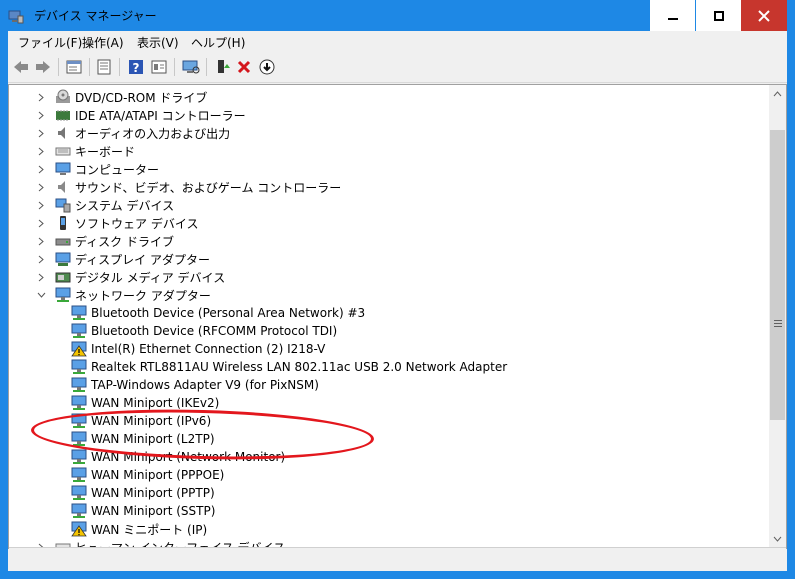 This screenshot has height=579, width=795. I want to click on network-adapter-label: Bluetooth Device (RFCOMM Protocol TDI), so click(214, 331).